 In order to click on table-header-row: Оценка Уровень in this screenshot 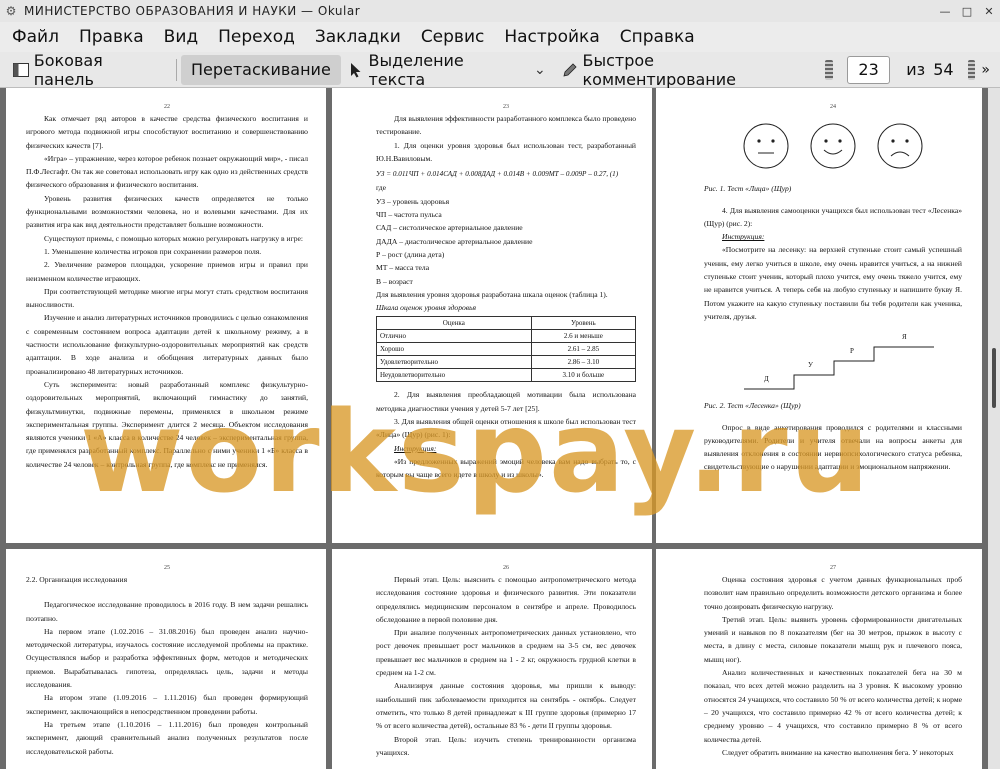, I will do `click(506, 323)`.